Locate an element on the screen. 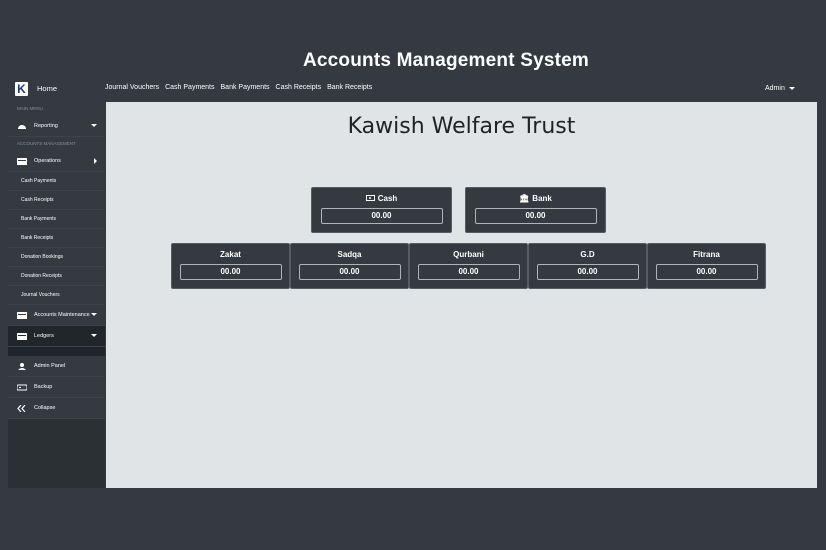  nav-link-cash-payments: Cash Payments is located at coordinates (189, 87).